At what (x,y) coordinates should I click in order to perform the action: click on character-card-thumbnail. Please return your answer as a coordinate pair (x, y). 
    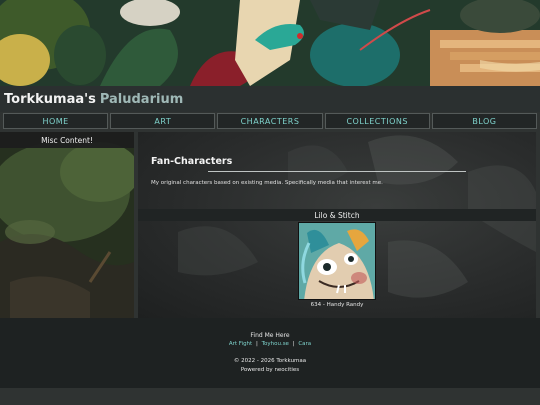
    Looking at the image, I should click on (337, 261).